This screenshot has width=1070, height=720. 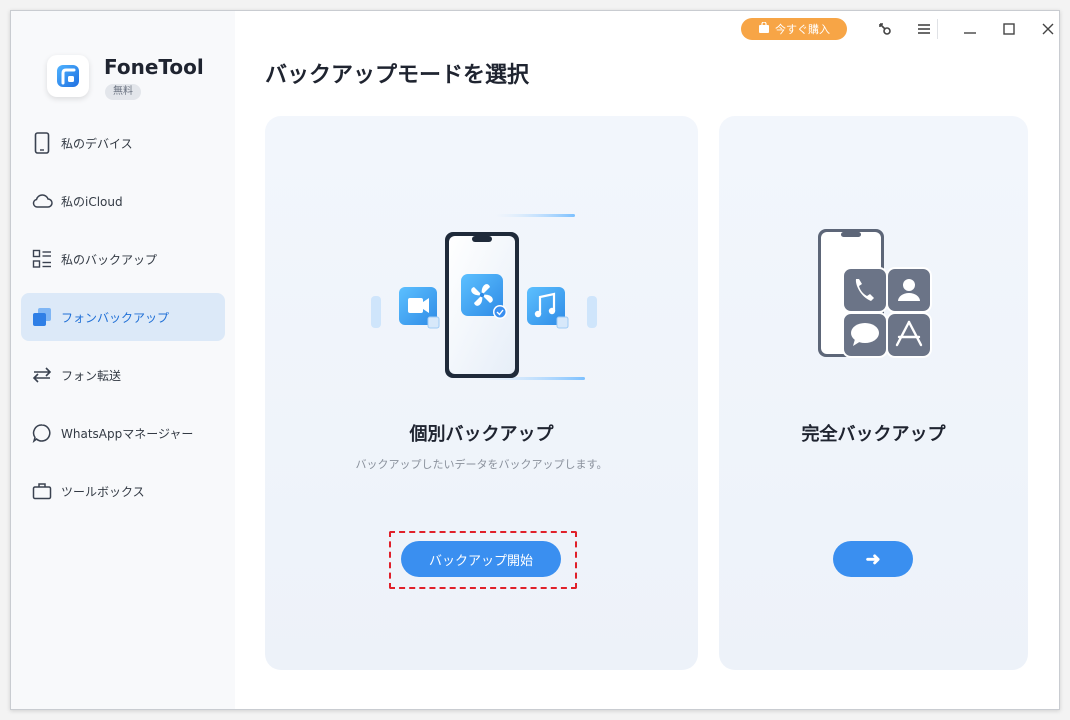 I want to click on cloud-icon, so click(x=42, y=201).